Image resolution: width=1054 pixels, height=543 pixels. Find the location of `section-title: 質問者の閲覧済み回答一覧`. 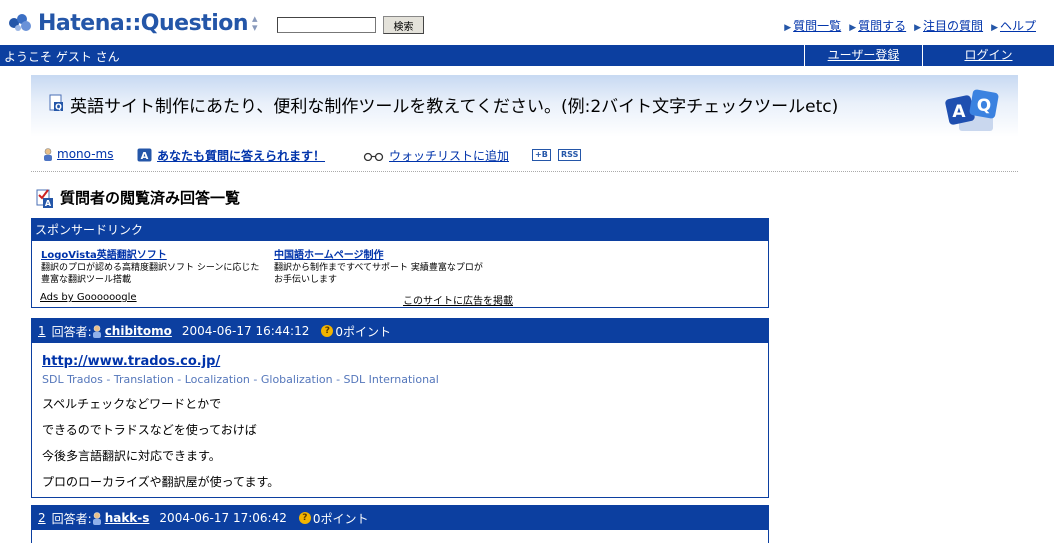

section-title: 質問者の閲覧済み回答一覧 is located at coordinates (150, 198).